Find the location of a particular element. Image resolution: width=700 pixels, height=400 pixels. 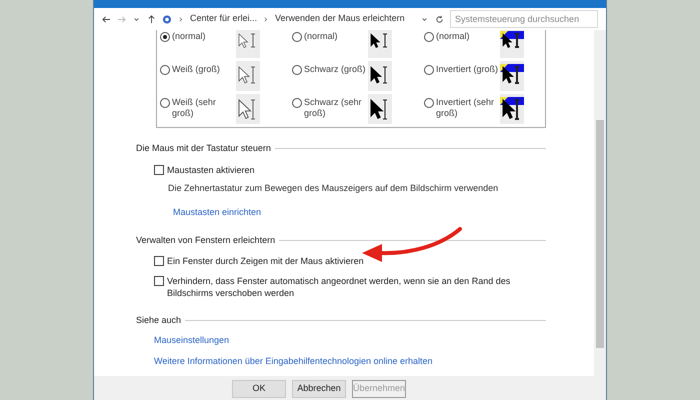

scroll-thumb is located at coordinates (600, 234).